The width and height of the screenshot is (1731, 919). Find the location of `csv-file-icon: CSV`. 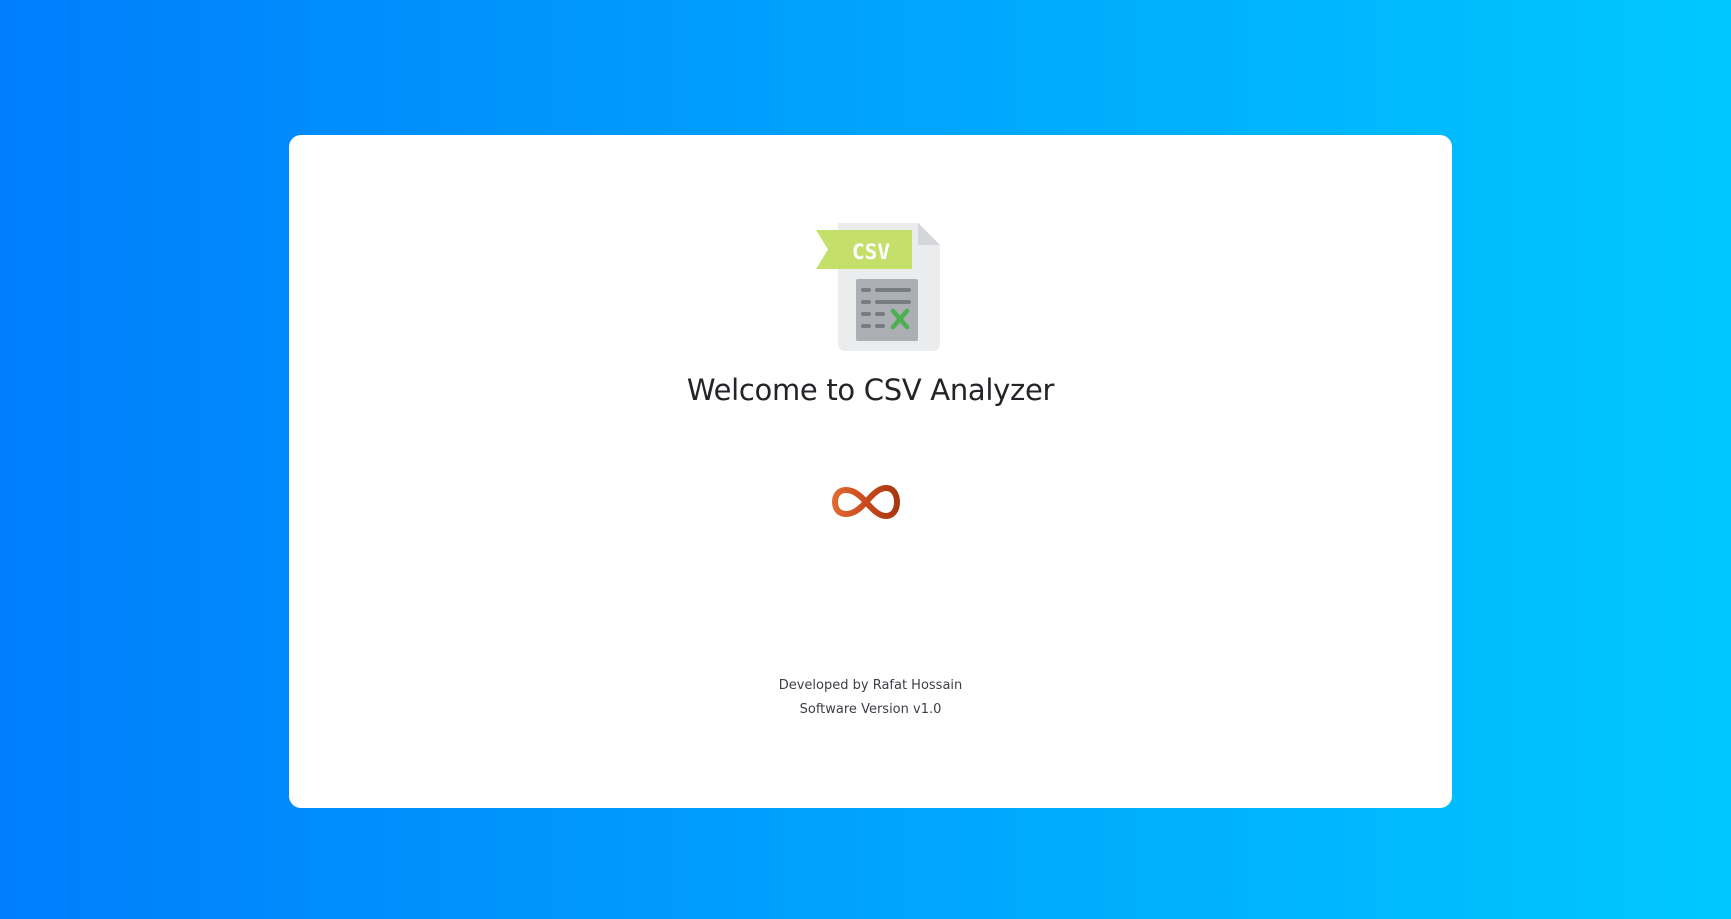

csv-file-icon: CSV is located at coordinates (878, 287).